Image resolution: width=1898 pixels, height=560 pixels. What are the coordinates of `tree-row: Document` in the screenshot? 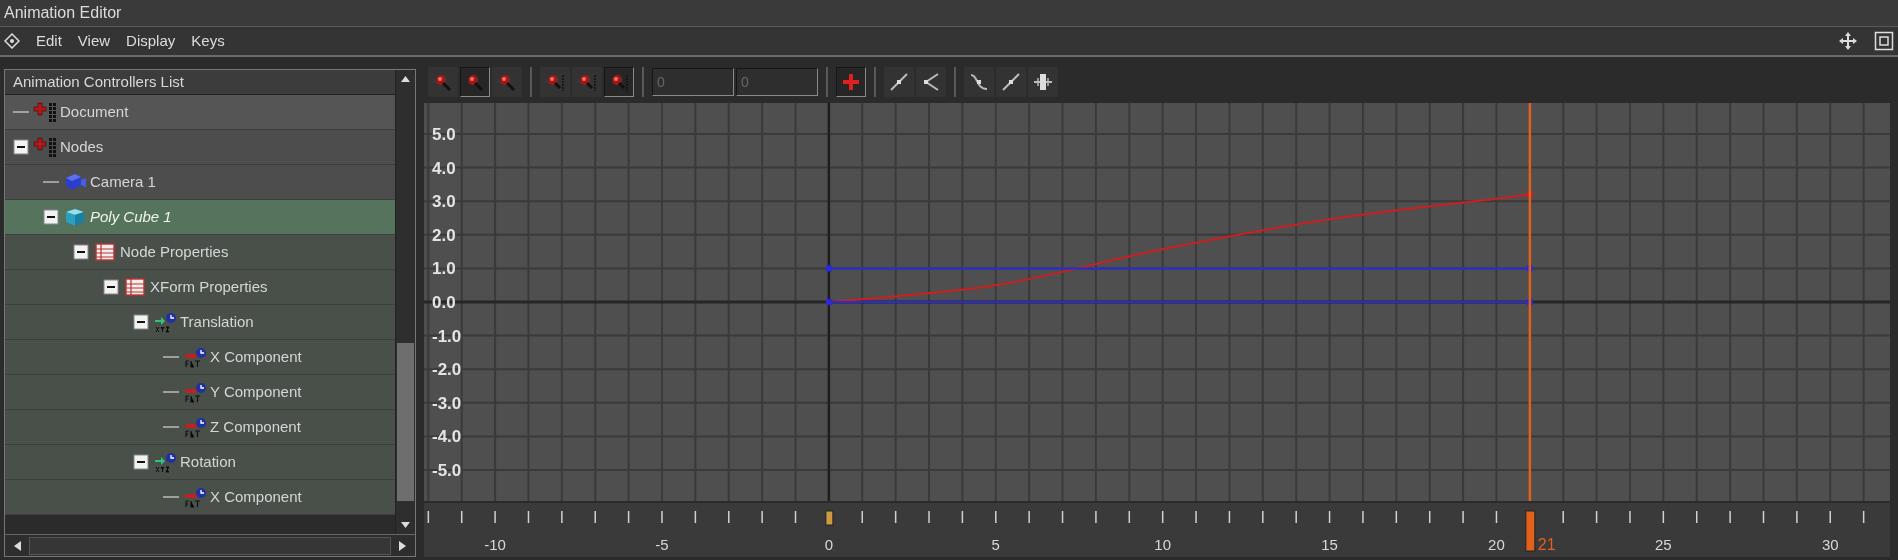 It's located at (200, 112).